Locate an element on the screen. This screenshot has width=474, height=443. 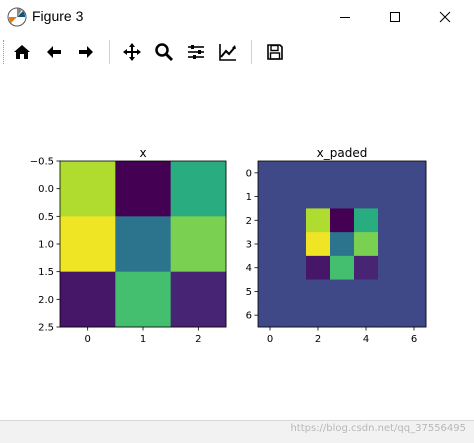
navigation-toolbar is located at coordinates (237, 52).